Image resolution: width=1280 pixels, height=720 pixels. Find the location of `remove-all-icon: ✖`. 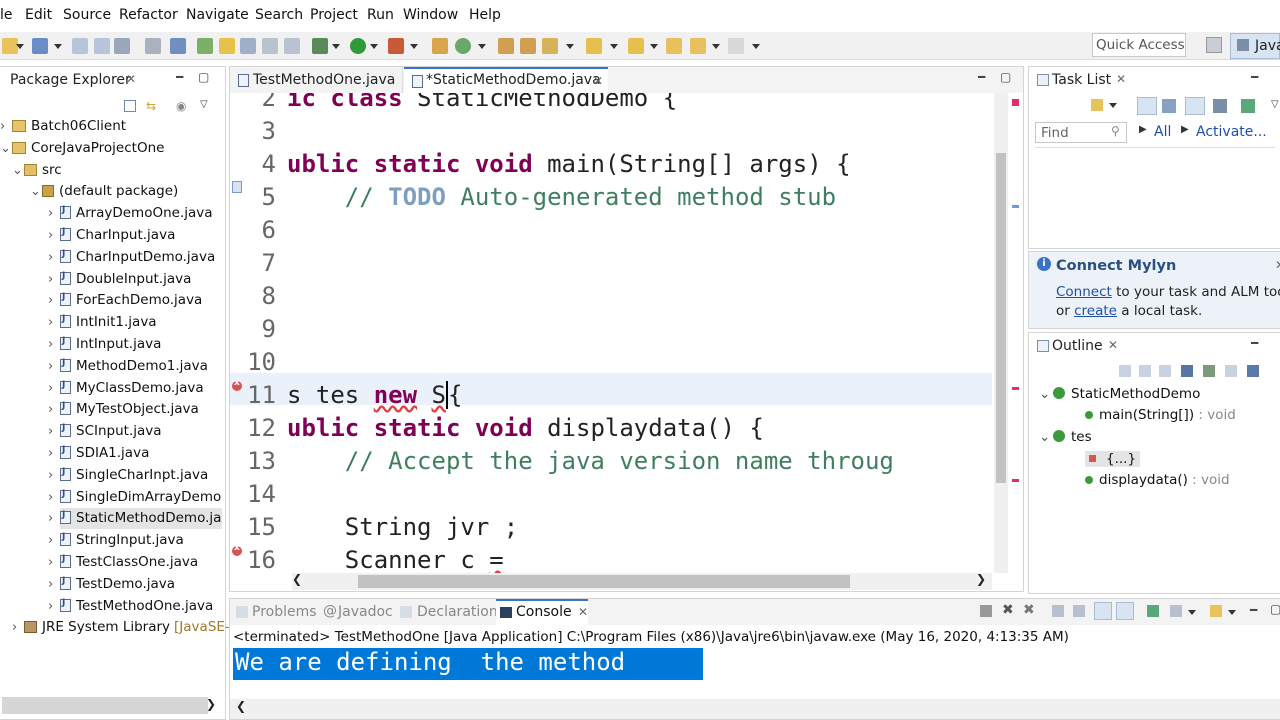

remove-all-icon: ✖ is located at coordinates (1029, 610).